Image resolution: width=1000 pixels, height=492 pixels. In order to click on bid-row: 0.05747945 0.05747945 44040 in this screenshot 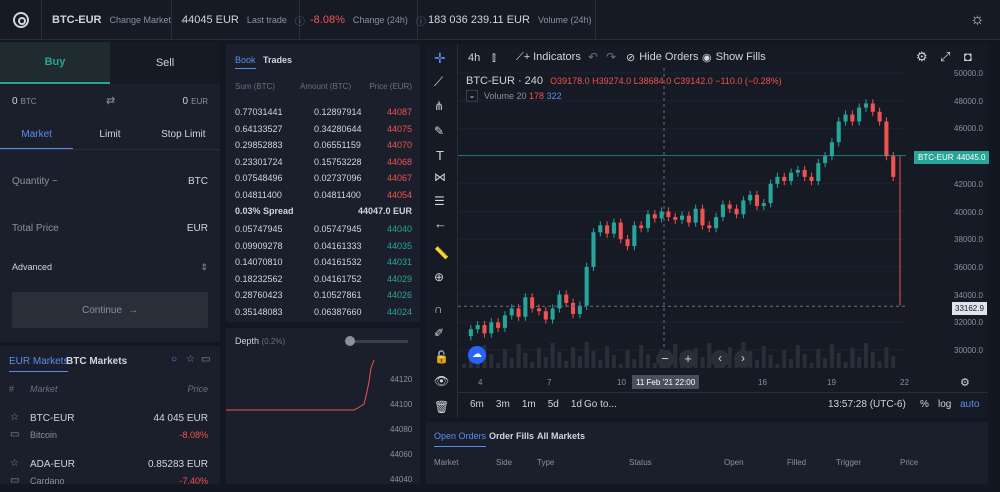, I will do `click(323, 229)`.